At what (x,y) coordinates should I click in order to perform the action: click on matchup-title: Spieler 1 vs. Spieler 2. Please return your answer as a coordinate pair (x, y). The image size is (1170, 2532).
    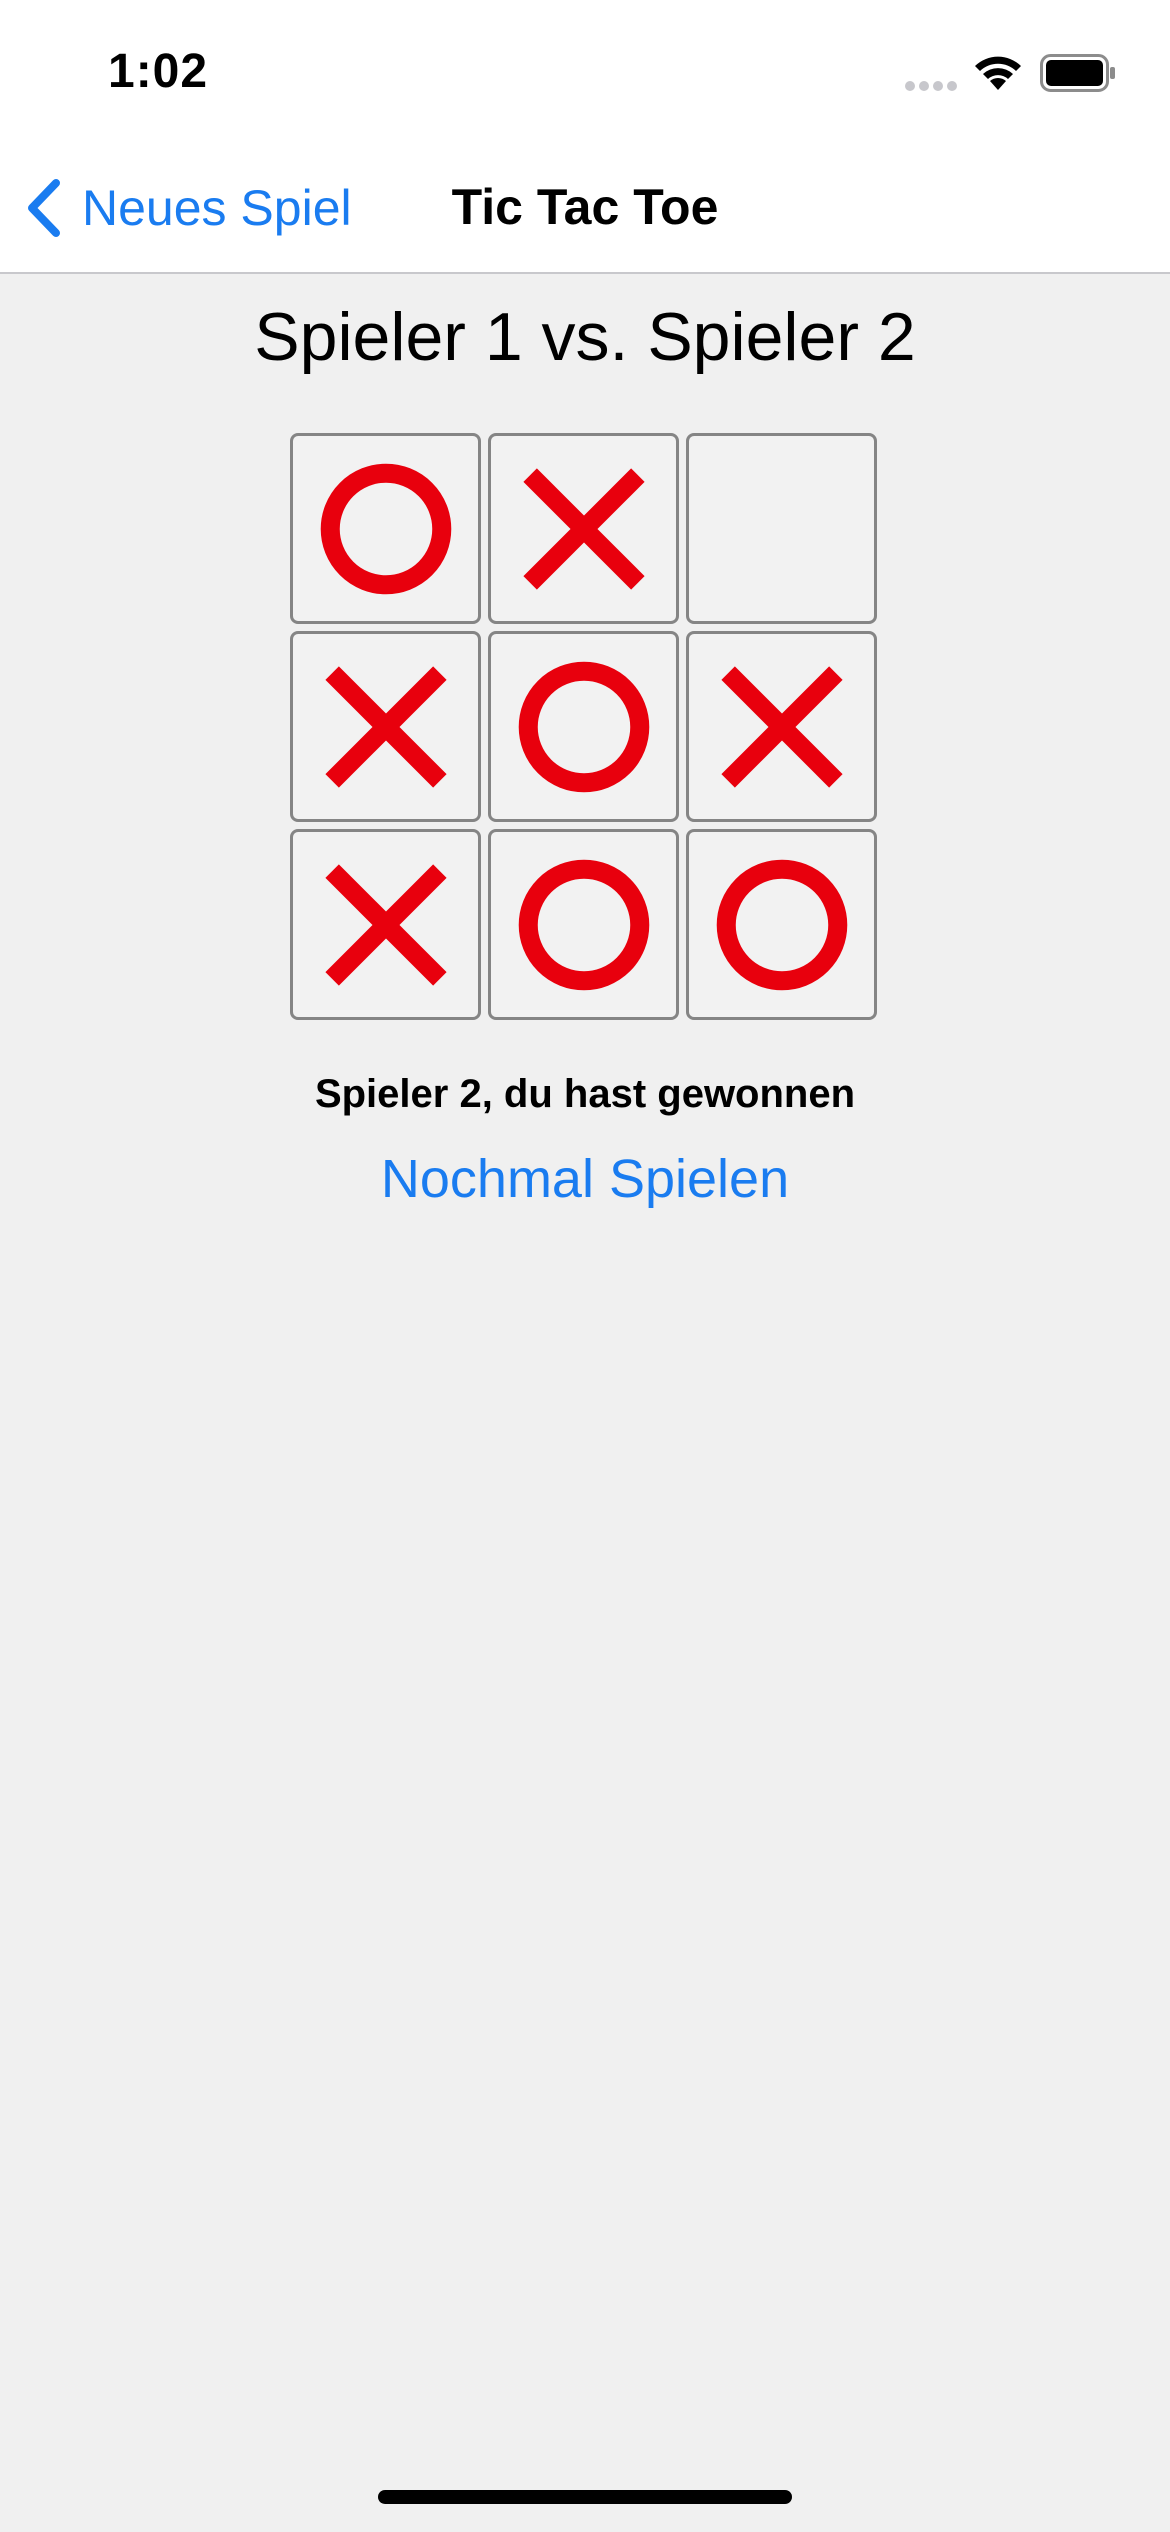
    Looking at the image, I should click on (585, 337).